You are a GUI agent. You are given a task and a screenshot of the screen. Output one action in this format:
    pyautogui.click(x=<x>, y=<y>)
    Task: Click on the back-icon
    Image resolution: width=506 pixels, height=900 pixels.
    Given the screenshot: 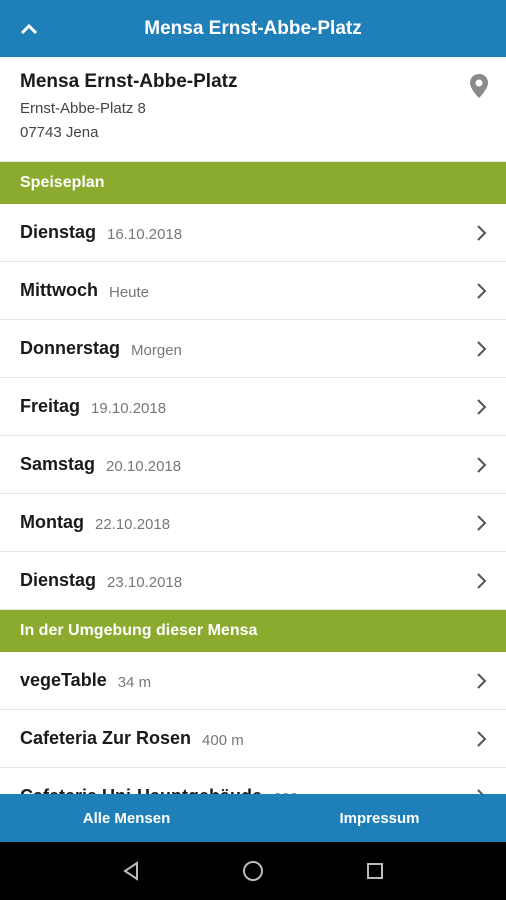 What is the action you would take?
    pyautogui.click(x=131, y=871)
    